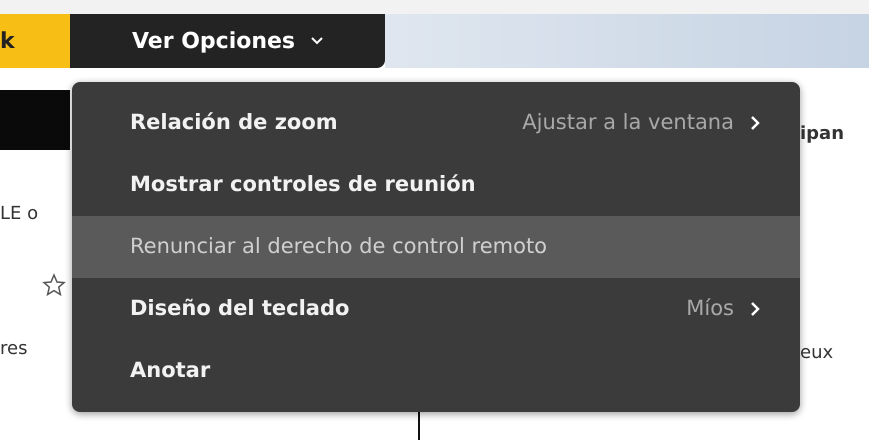 The height and width of the screenshot is (440, 869). Describe the element at coordinates (817, 353) in the screenshot. I see `background-text: eux` at that location.